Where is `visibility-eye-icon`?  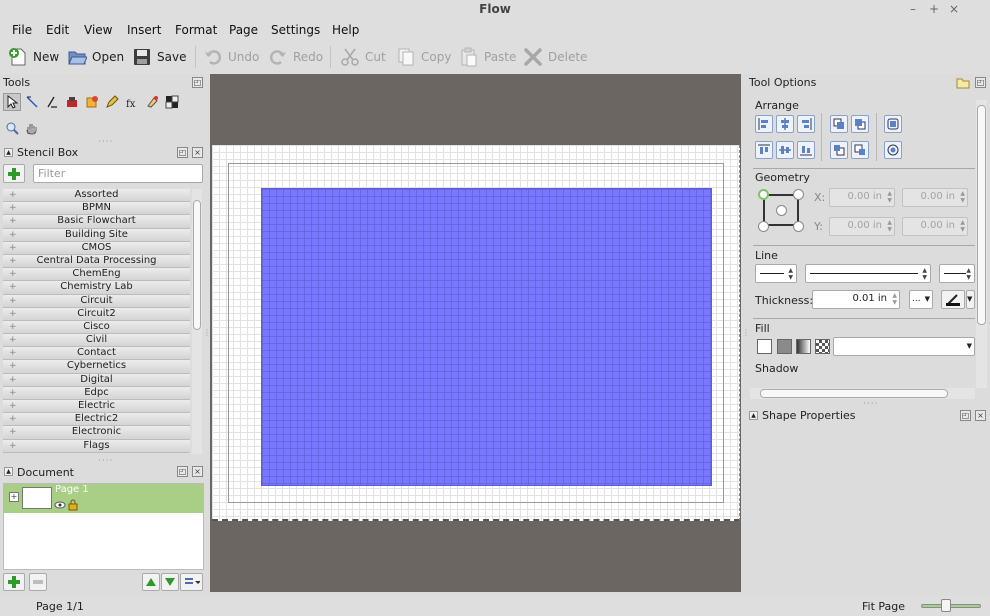
visibility-eye-icon is located at coordinates (60, 506).